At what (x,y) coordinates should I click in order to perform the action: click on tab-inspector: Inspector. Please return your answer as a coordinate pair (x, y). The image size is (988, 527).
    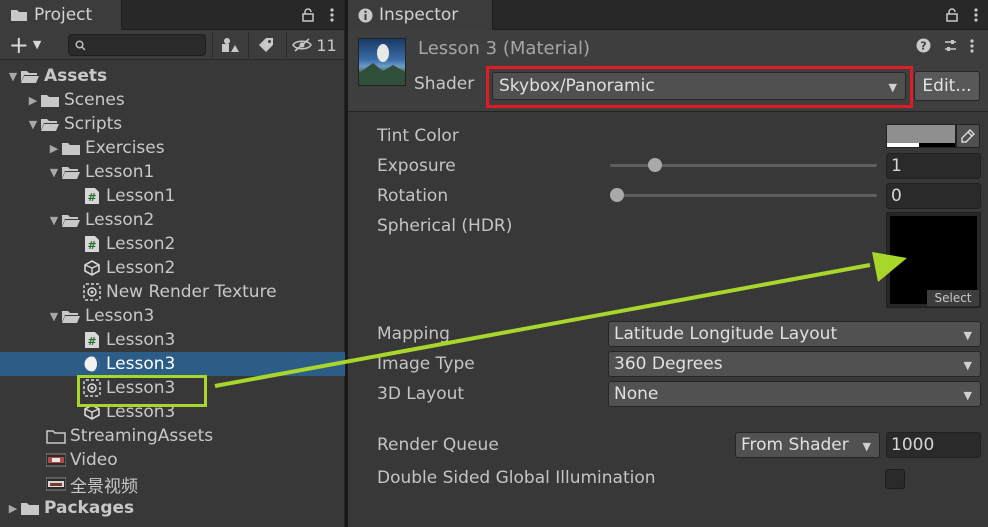
    Looking at the image, I should click on (420, 15).